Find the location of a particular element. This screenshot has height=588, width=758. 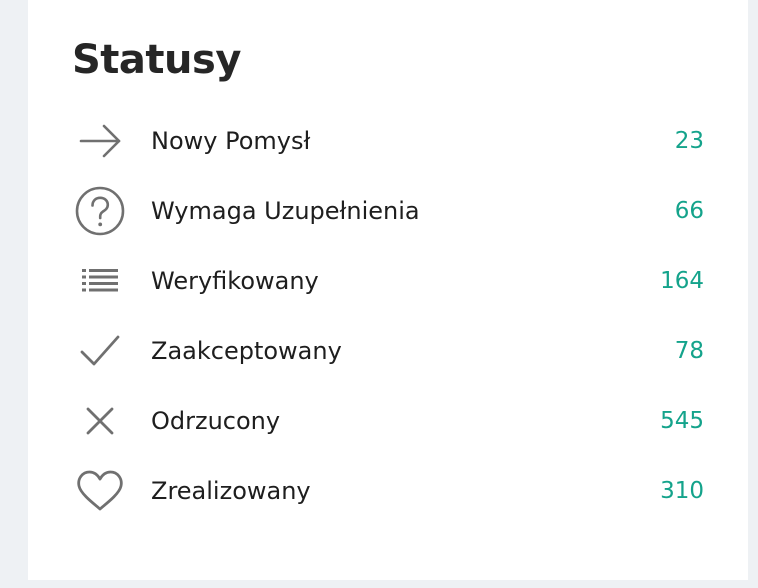

status-label: Wymaga Uzupełnienia is located at coordinates (285, 211).